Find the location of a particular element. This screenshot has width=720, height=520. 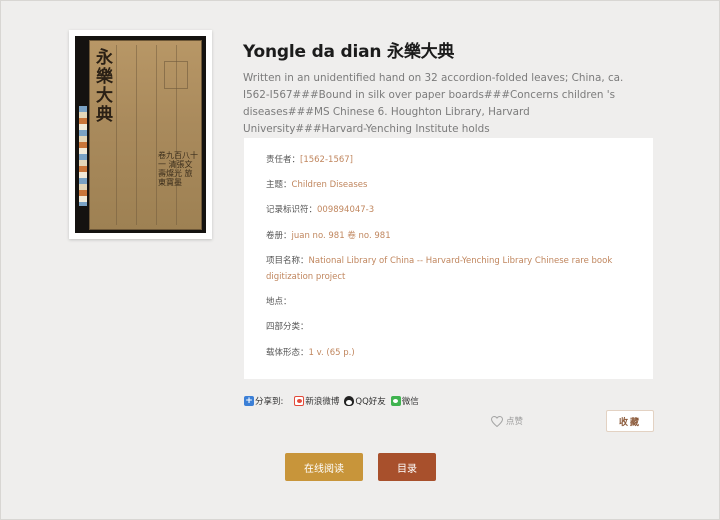

share-wechat-button: 微信 is located at coordinates (404, 401).